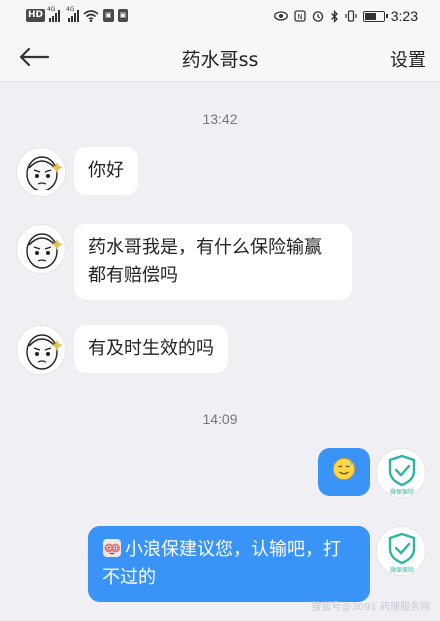 This screenshot has height=621, width=440. What do you see at coordinates (351, 16) in the screenshot?
I see `vibrate-icon` at bounding box center [351, 16].